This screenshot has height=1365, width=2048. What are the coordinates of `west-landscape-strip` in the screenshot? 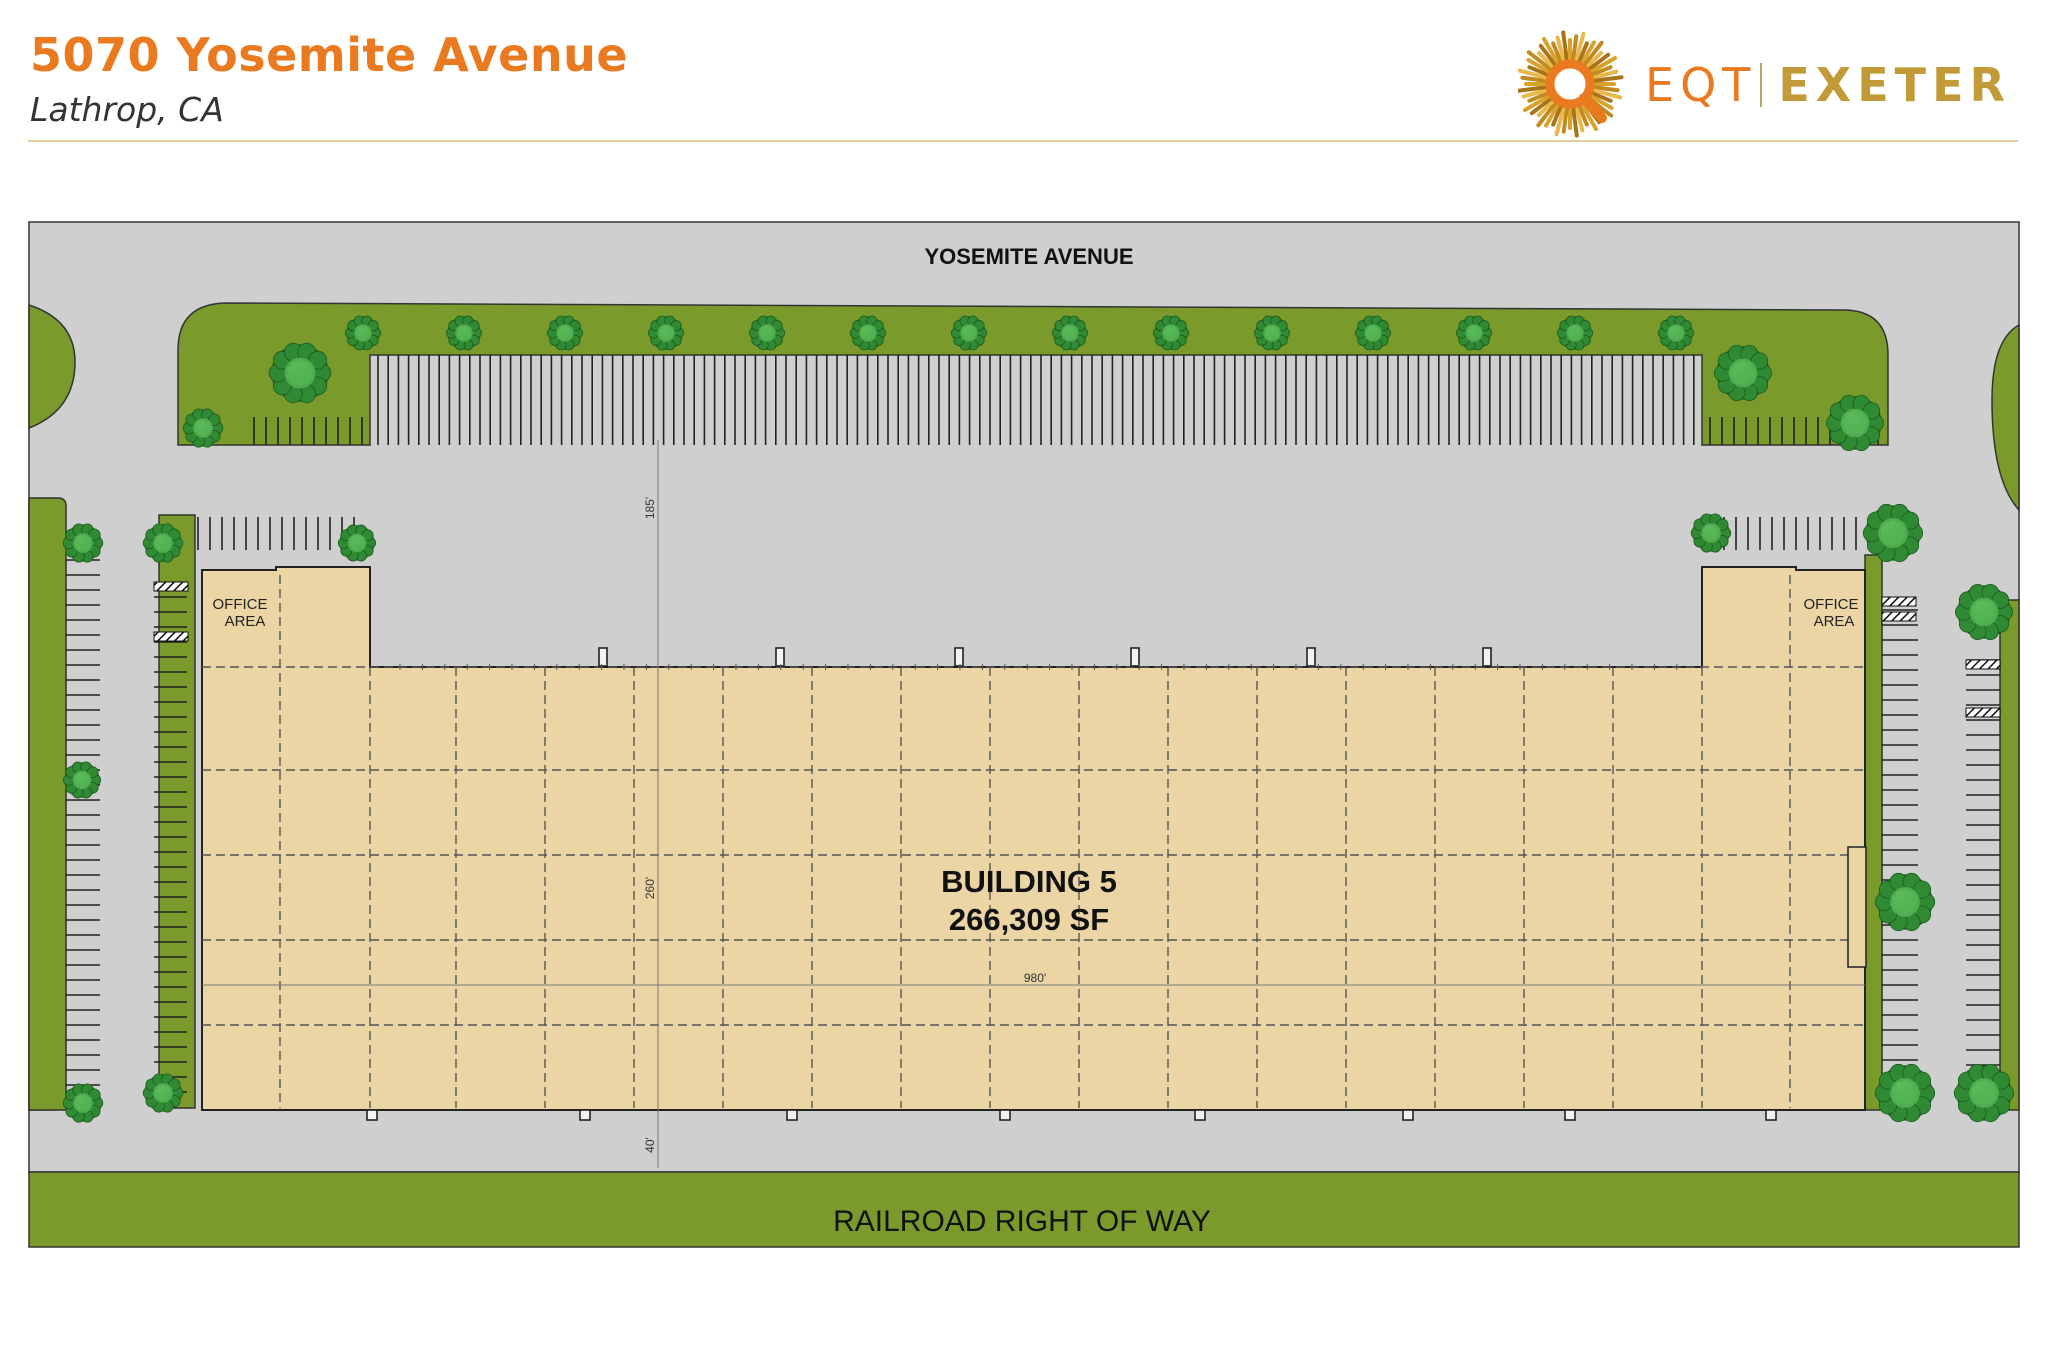 It's located at (47, 804).